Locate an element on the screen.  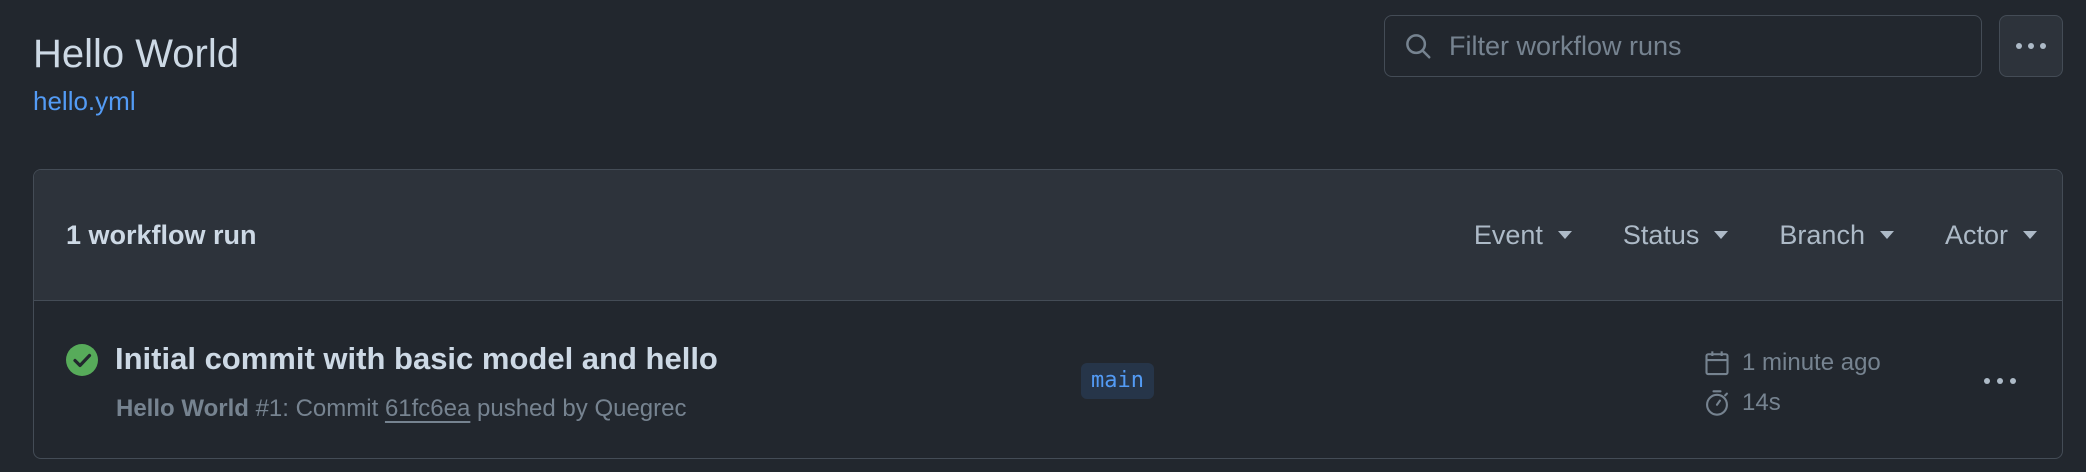
event-filter-menu: Event is located at coordinates (1523, 235).